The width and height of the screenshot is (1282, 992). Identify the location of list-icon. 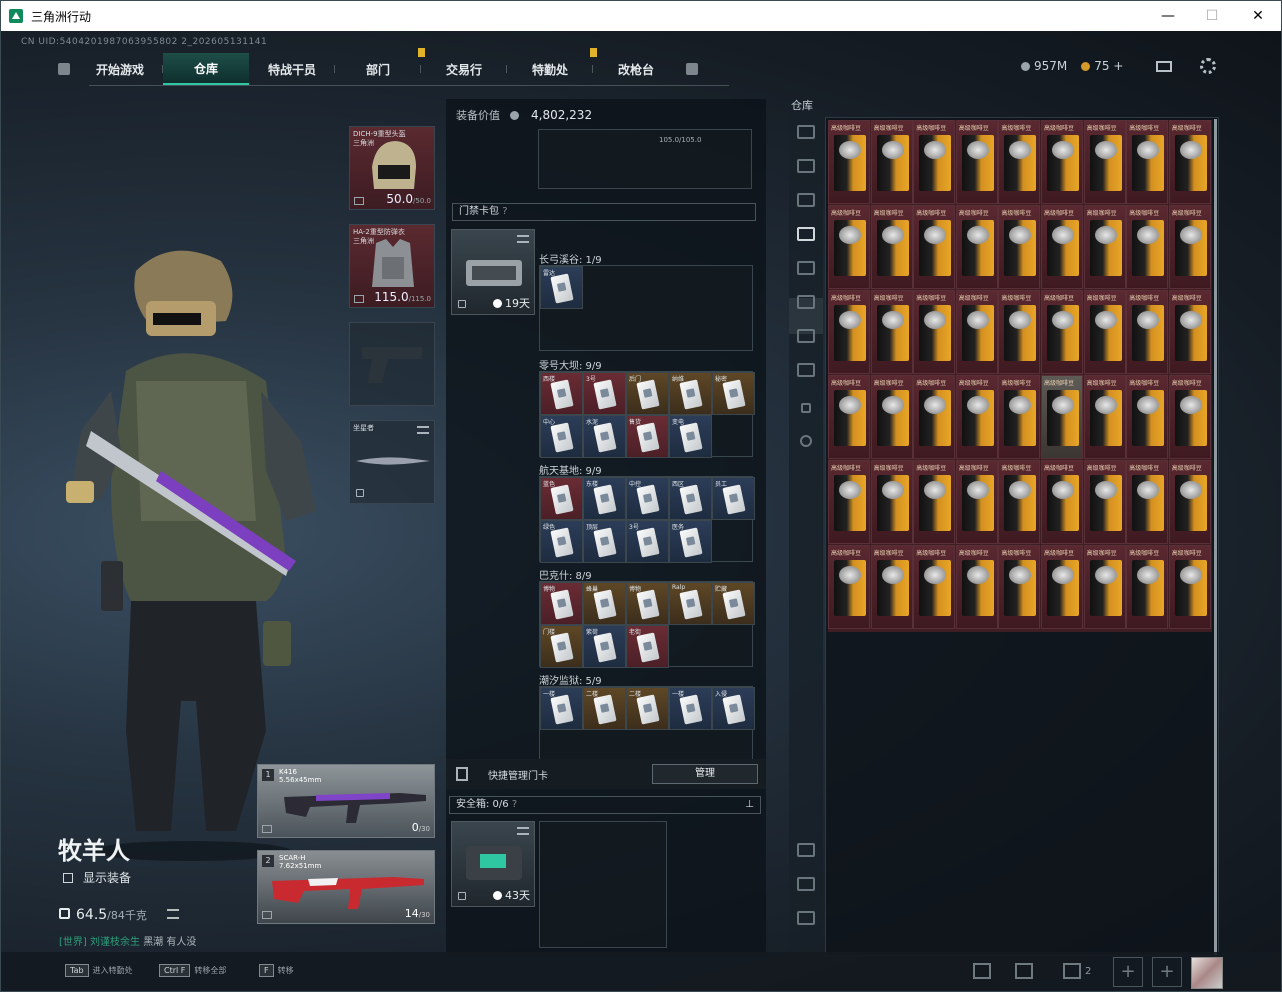
(173, 914).